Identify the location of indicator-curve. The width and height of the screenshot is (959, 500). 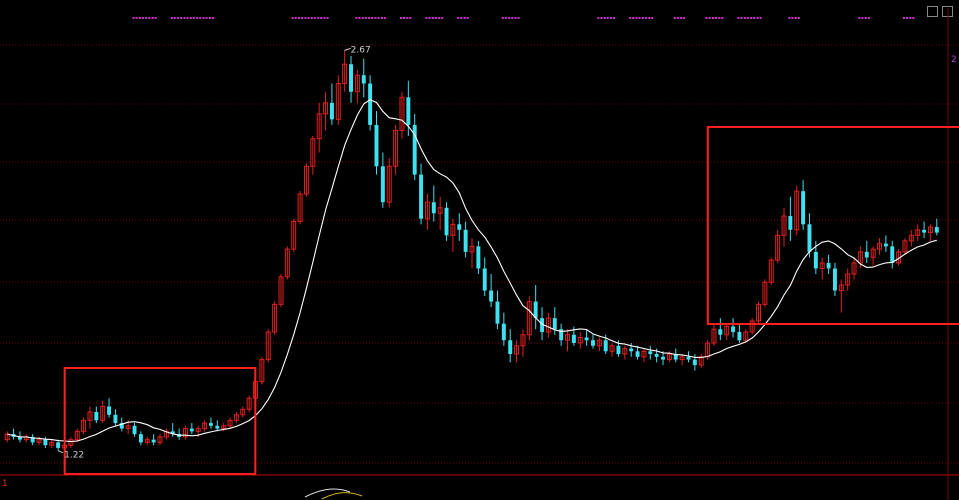
(342, 496).